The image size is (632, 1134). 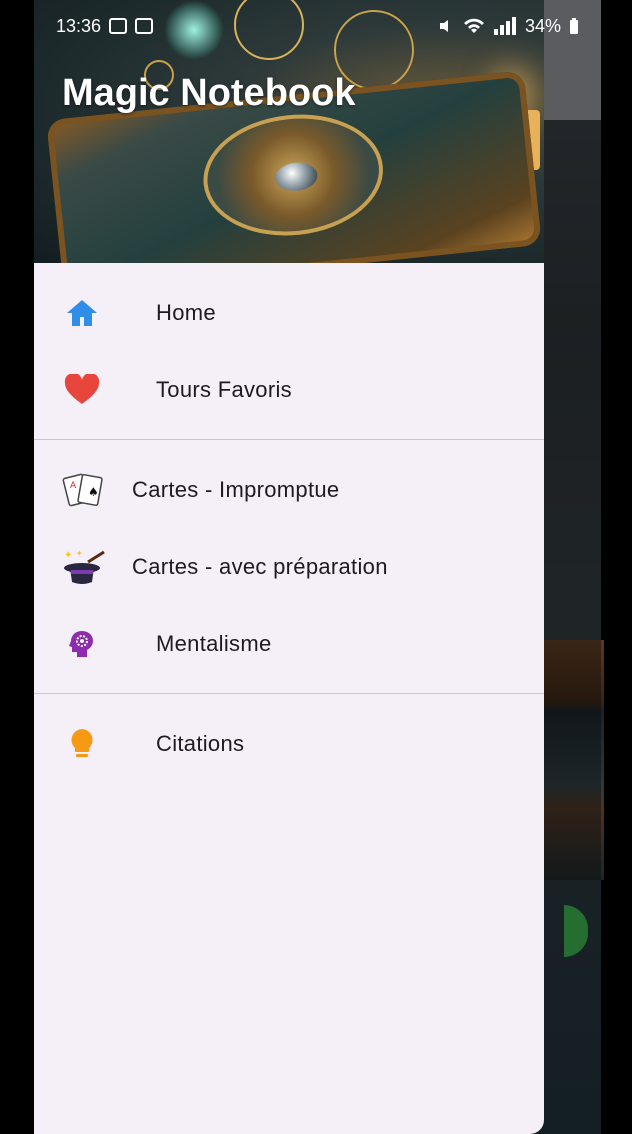 I want to click on mute-icon, so click(x=443, y=26).